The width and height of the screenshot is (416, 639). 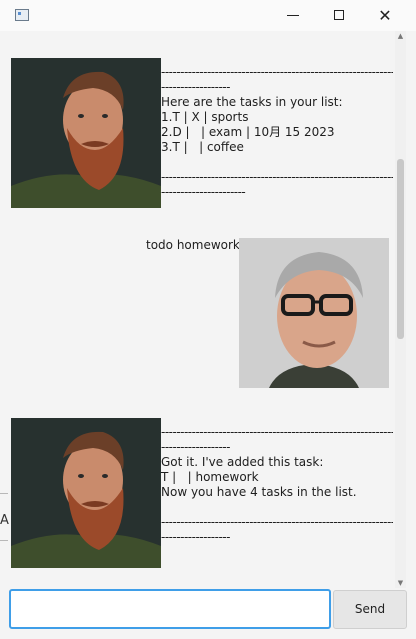 I want to click on message-line: todo homework, so click(x=193, y=245).